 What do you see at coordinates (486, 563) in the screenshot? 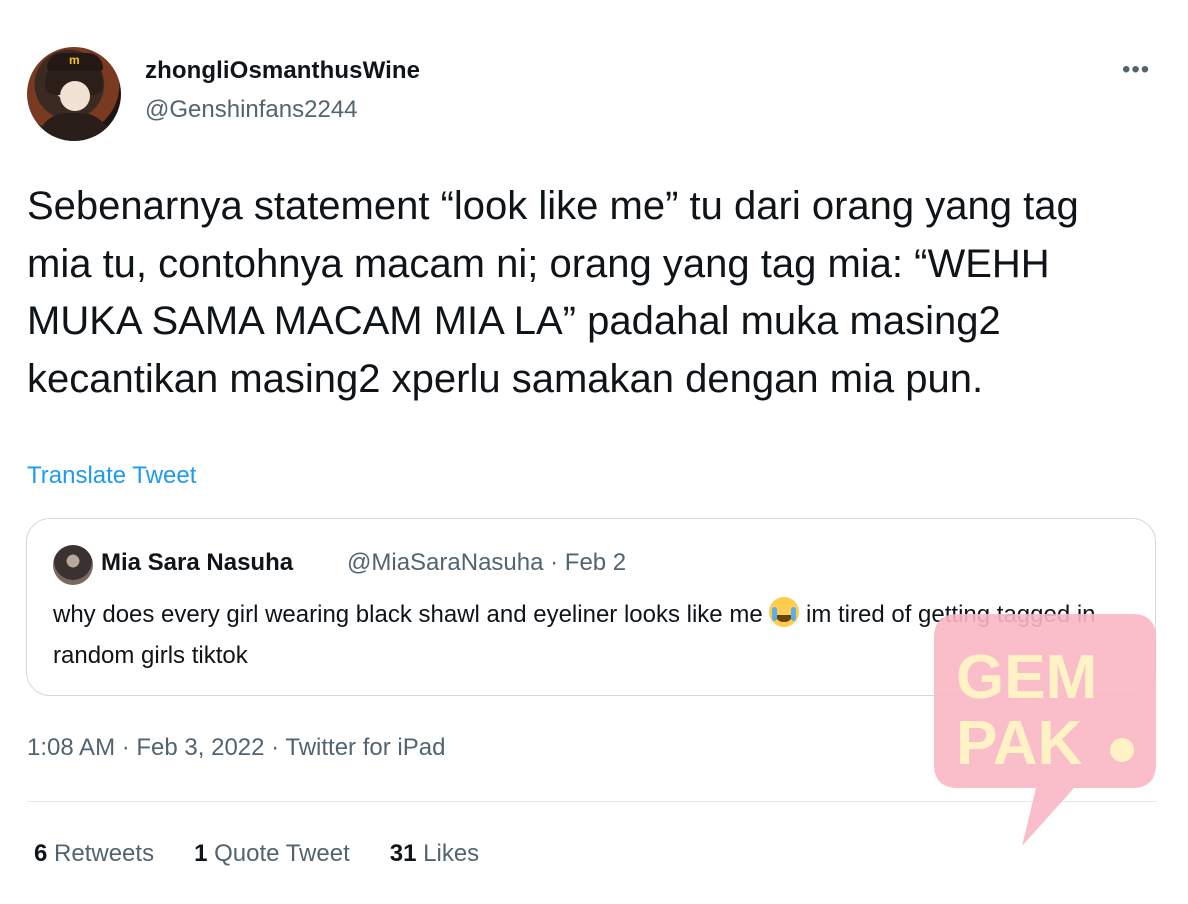
I see `quoted-handle-date: @MiaSaraNasuha · Feb 2` at bounding box center [486, 563].